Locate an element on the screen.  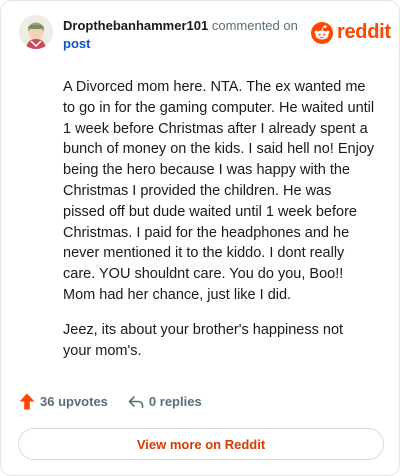
replies-button: 0 replies is located at coordinates (165, 401).